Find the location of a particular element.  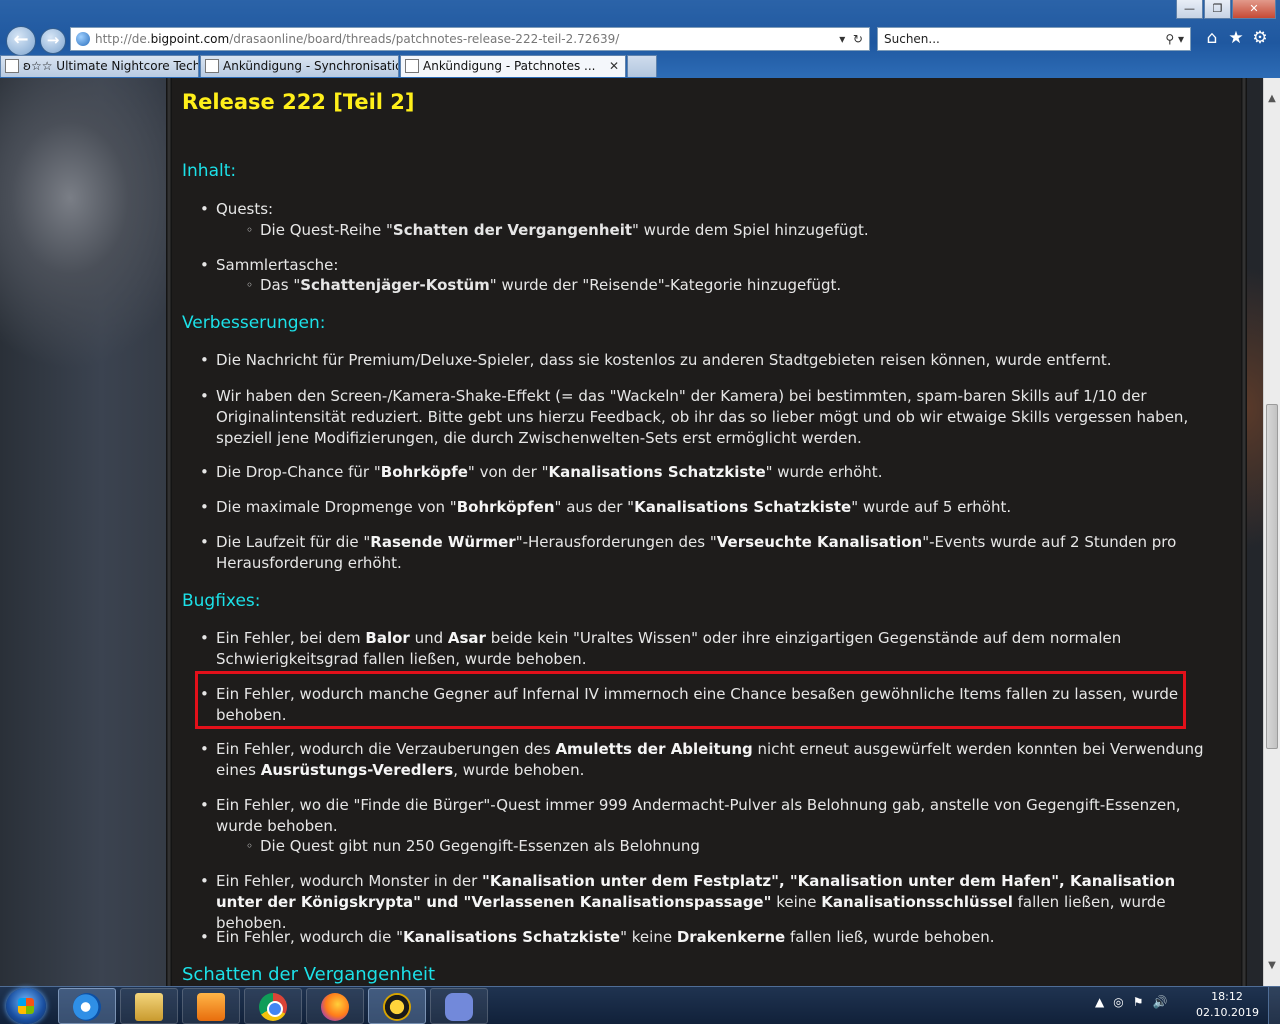

taskbar-firefox-button is located at coordinates (335, 1006).